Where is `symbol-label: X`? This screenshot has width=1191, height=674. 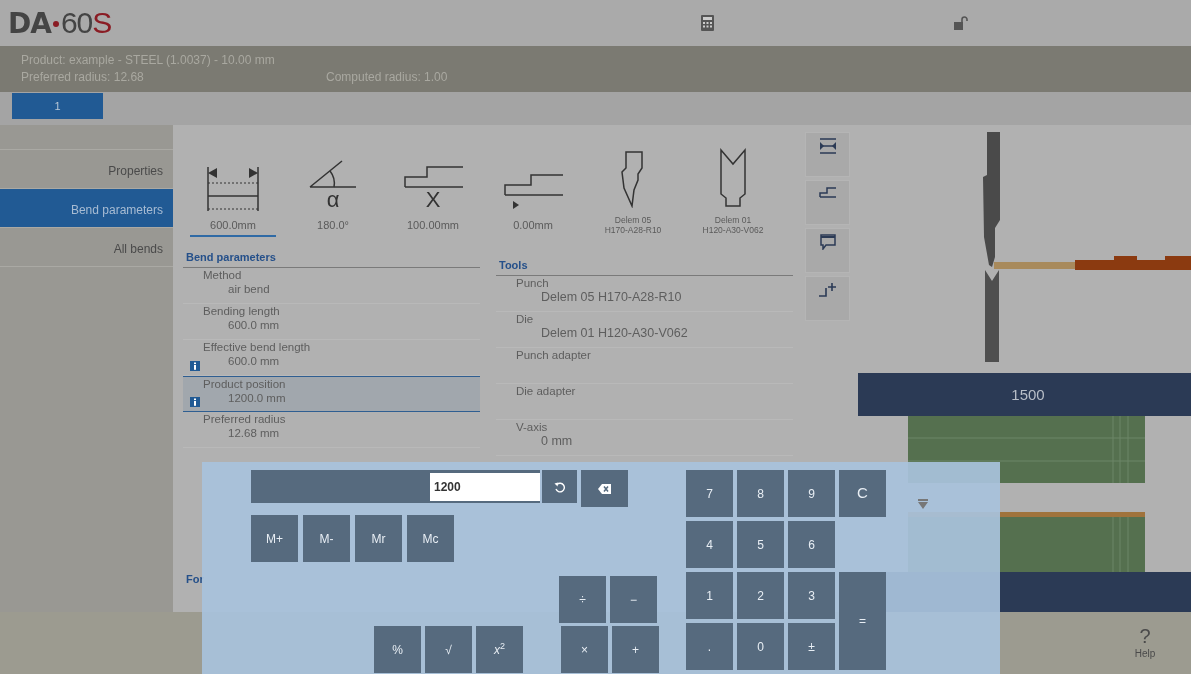 symbol-label: X is located at coordinates (433, 200).